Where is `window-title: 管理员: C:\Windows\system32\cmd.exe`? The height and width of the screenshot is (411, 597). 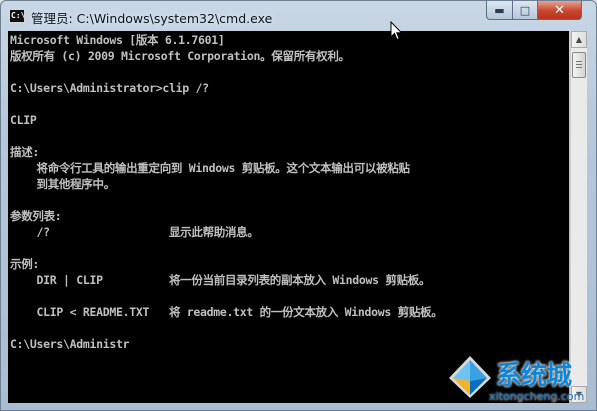
window-title: 管理员: C:\Windows\system32\cmd.exe is located at coordinates (152, 18).